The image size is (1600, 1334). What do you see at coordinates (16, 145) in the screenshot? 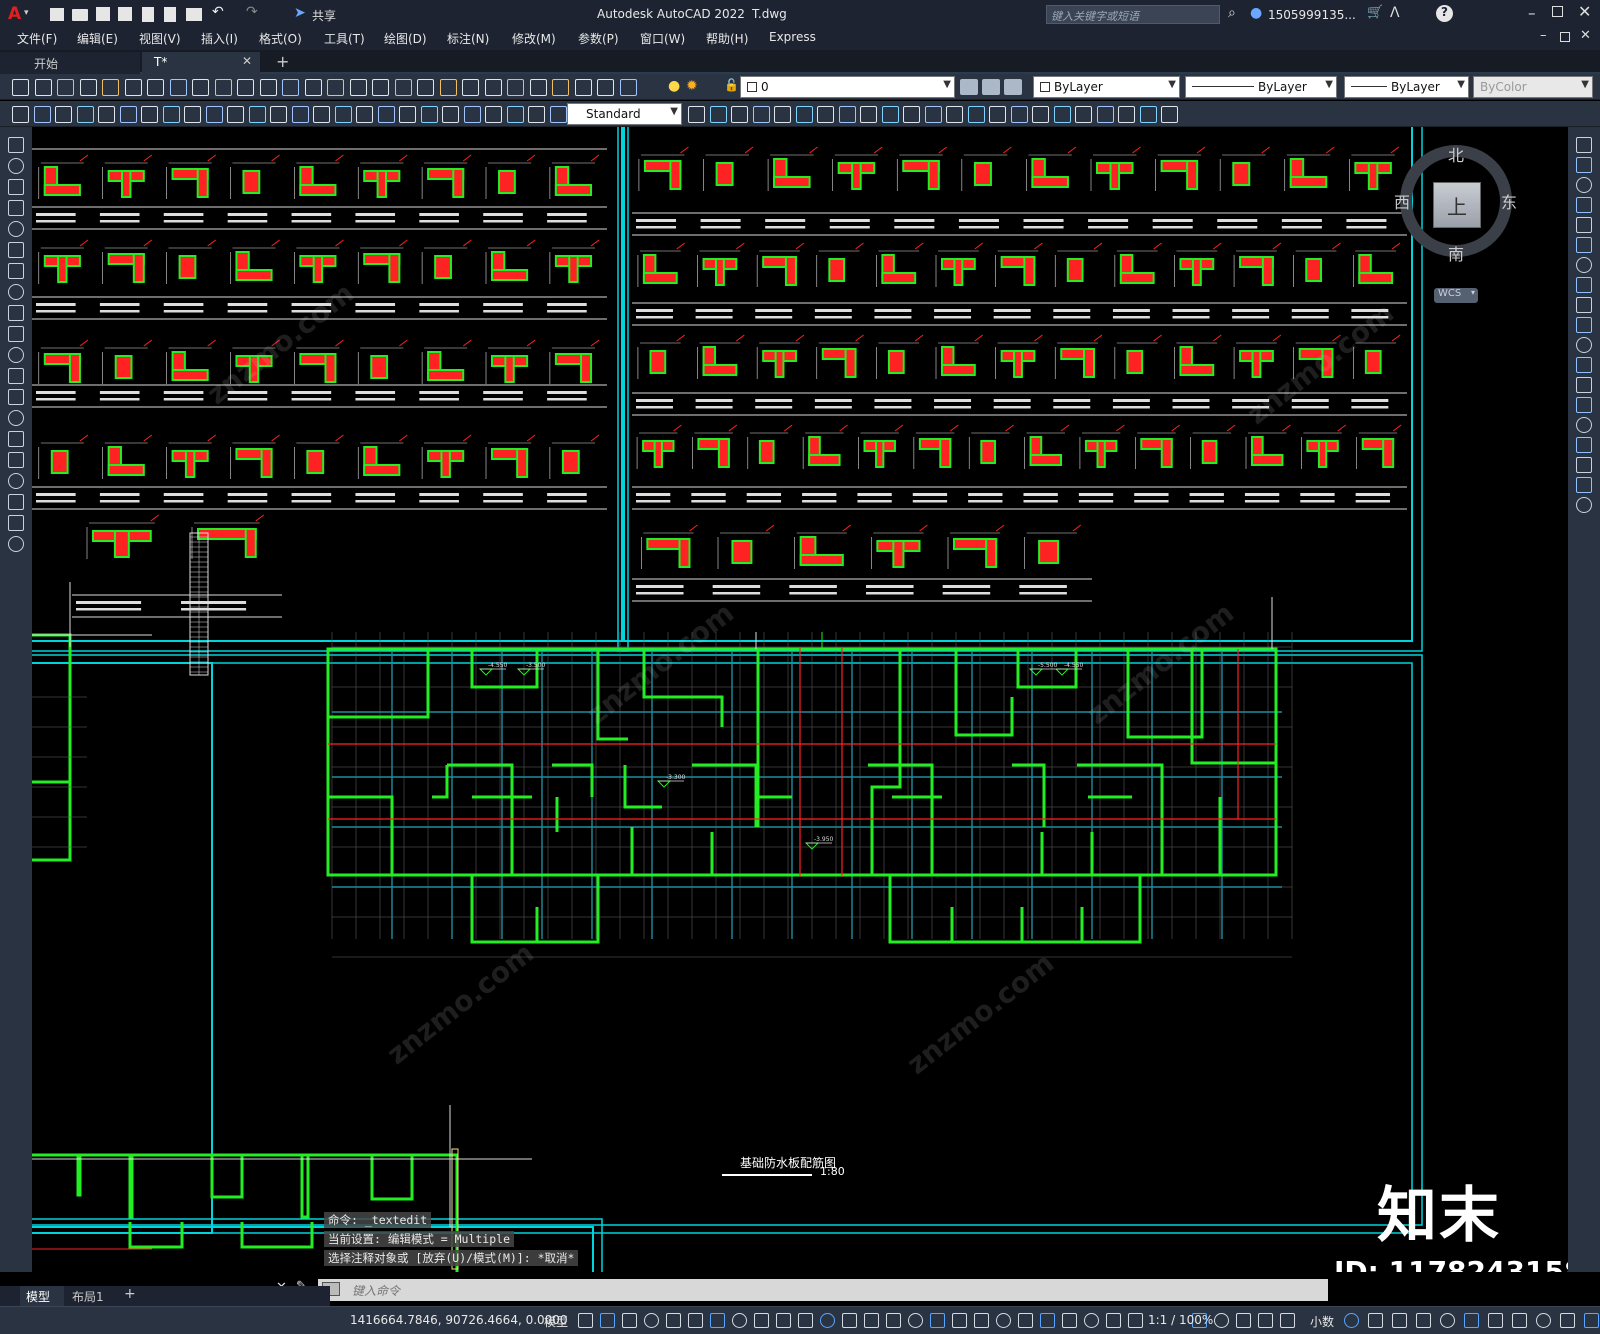
I see `draw-tool-1-icon` at bounding box center [16, 145].